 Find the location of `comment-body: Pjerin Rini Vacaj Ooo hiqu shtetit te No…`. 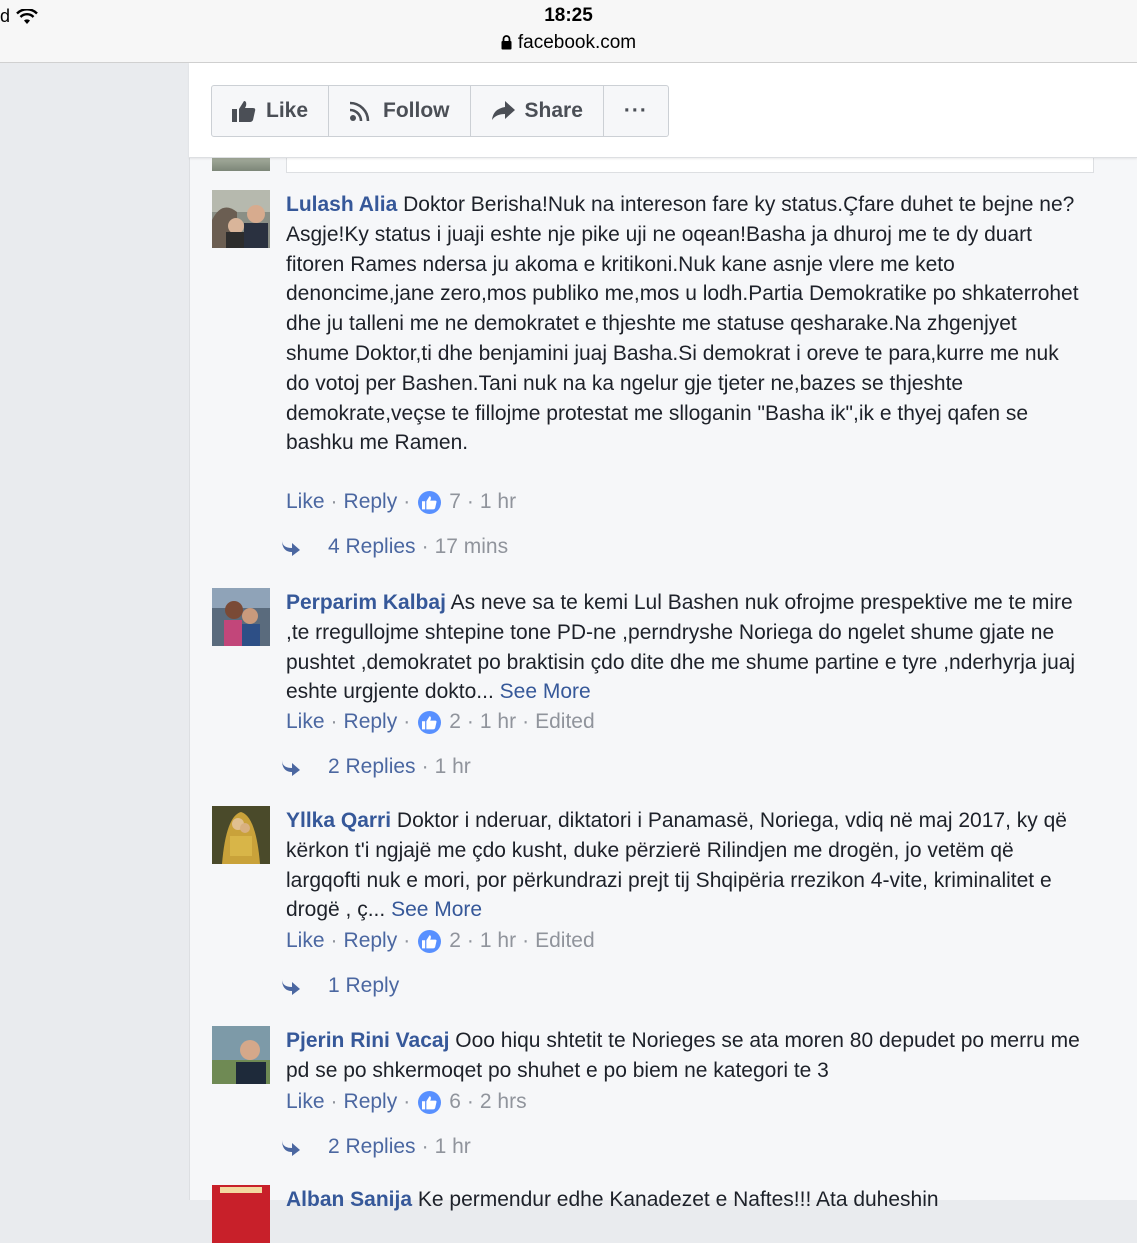

comment-body: Pjerin Rini Vacaj Ooo hiqu shtetit te No… is located at coordinates (683, 1056).